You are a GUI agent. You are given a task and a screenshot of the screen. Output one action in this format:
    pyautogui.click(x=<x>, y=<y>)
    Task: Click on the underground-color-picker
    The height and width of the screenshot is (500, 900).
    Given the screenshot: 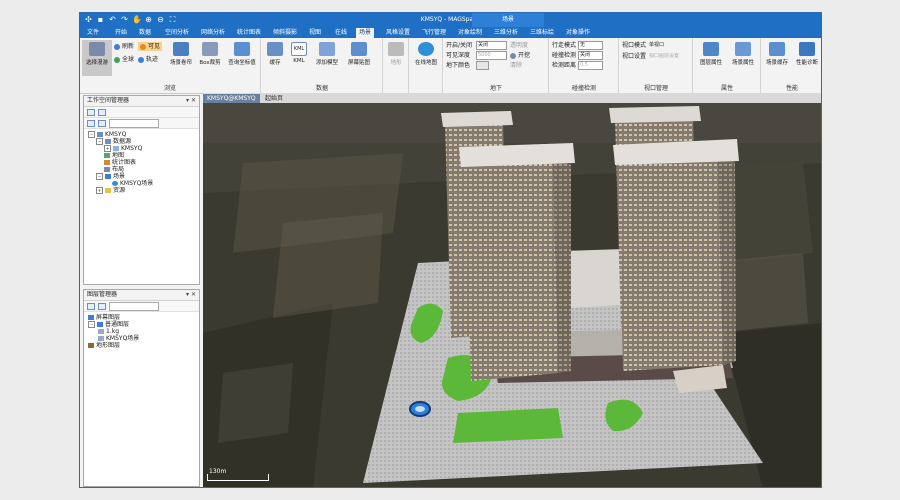 What is the action you would take?
    pyautogui.click(x=482, y=65)
    